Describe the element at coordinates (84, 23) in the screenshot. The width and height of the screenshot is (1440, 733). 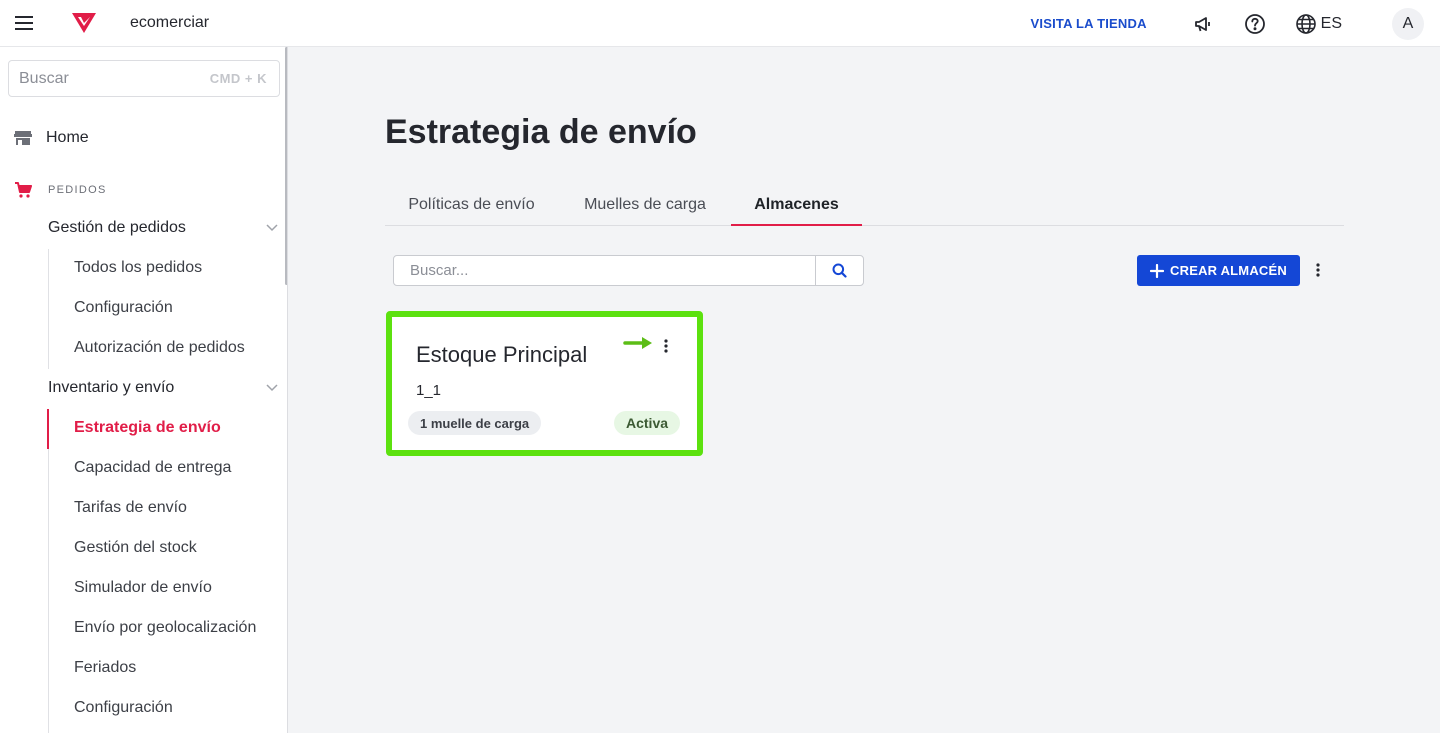
I see `brand-logo-icon` at that location.